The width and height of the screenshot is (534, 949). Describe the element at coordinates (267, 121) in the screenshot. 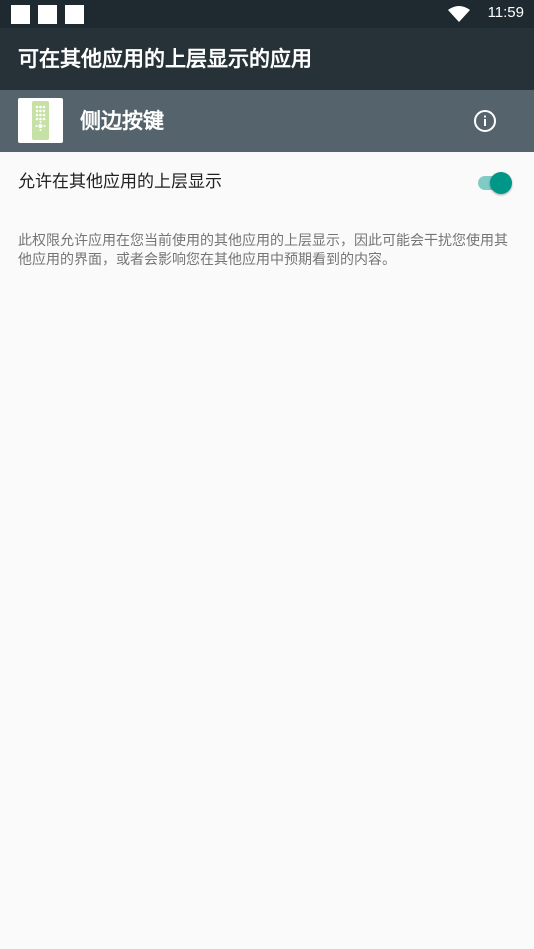

I see `app-header: 侧边按键` at that location.